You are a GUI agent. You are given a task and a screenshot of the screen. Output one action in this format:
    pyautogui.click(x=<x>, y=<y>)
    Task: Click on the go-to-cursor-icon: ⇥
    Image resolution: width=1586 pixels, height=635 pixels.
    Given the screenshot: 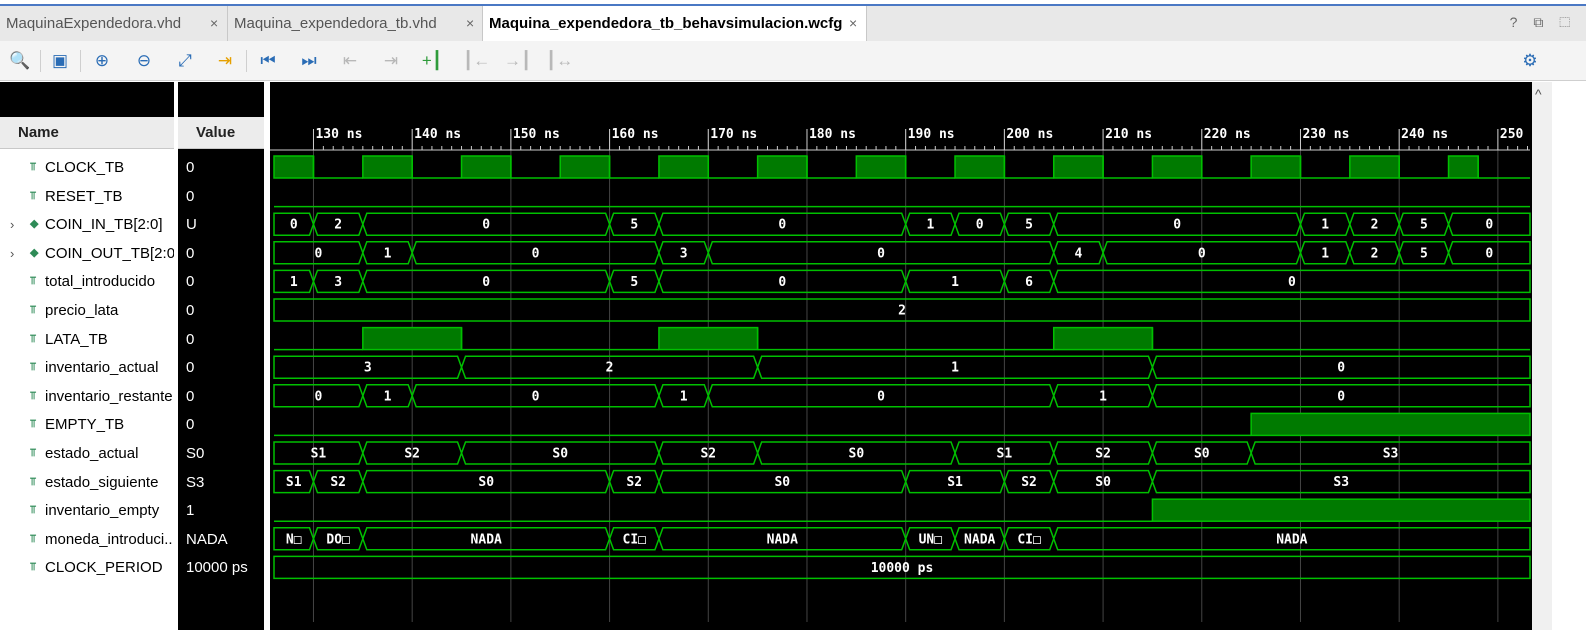 What is the action you would take?
    pyautogui.click(x=225, y=61)
    